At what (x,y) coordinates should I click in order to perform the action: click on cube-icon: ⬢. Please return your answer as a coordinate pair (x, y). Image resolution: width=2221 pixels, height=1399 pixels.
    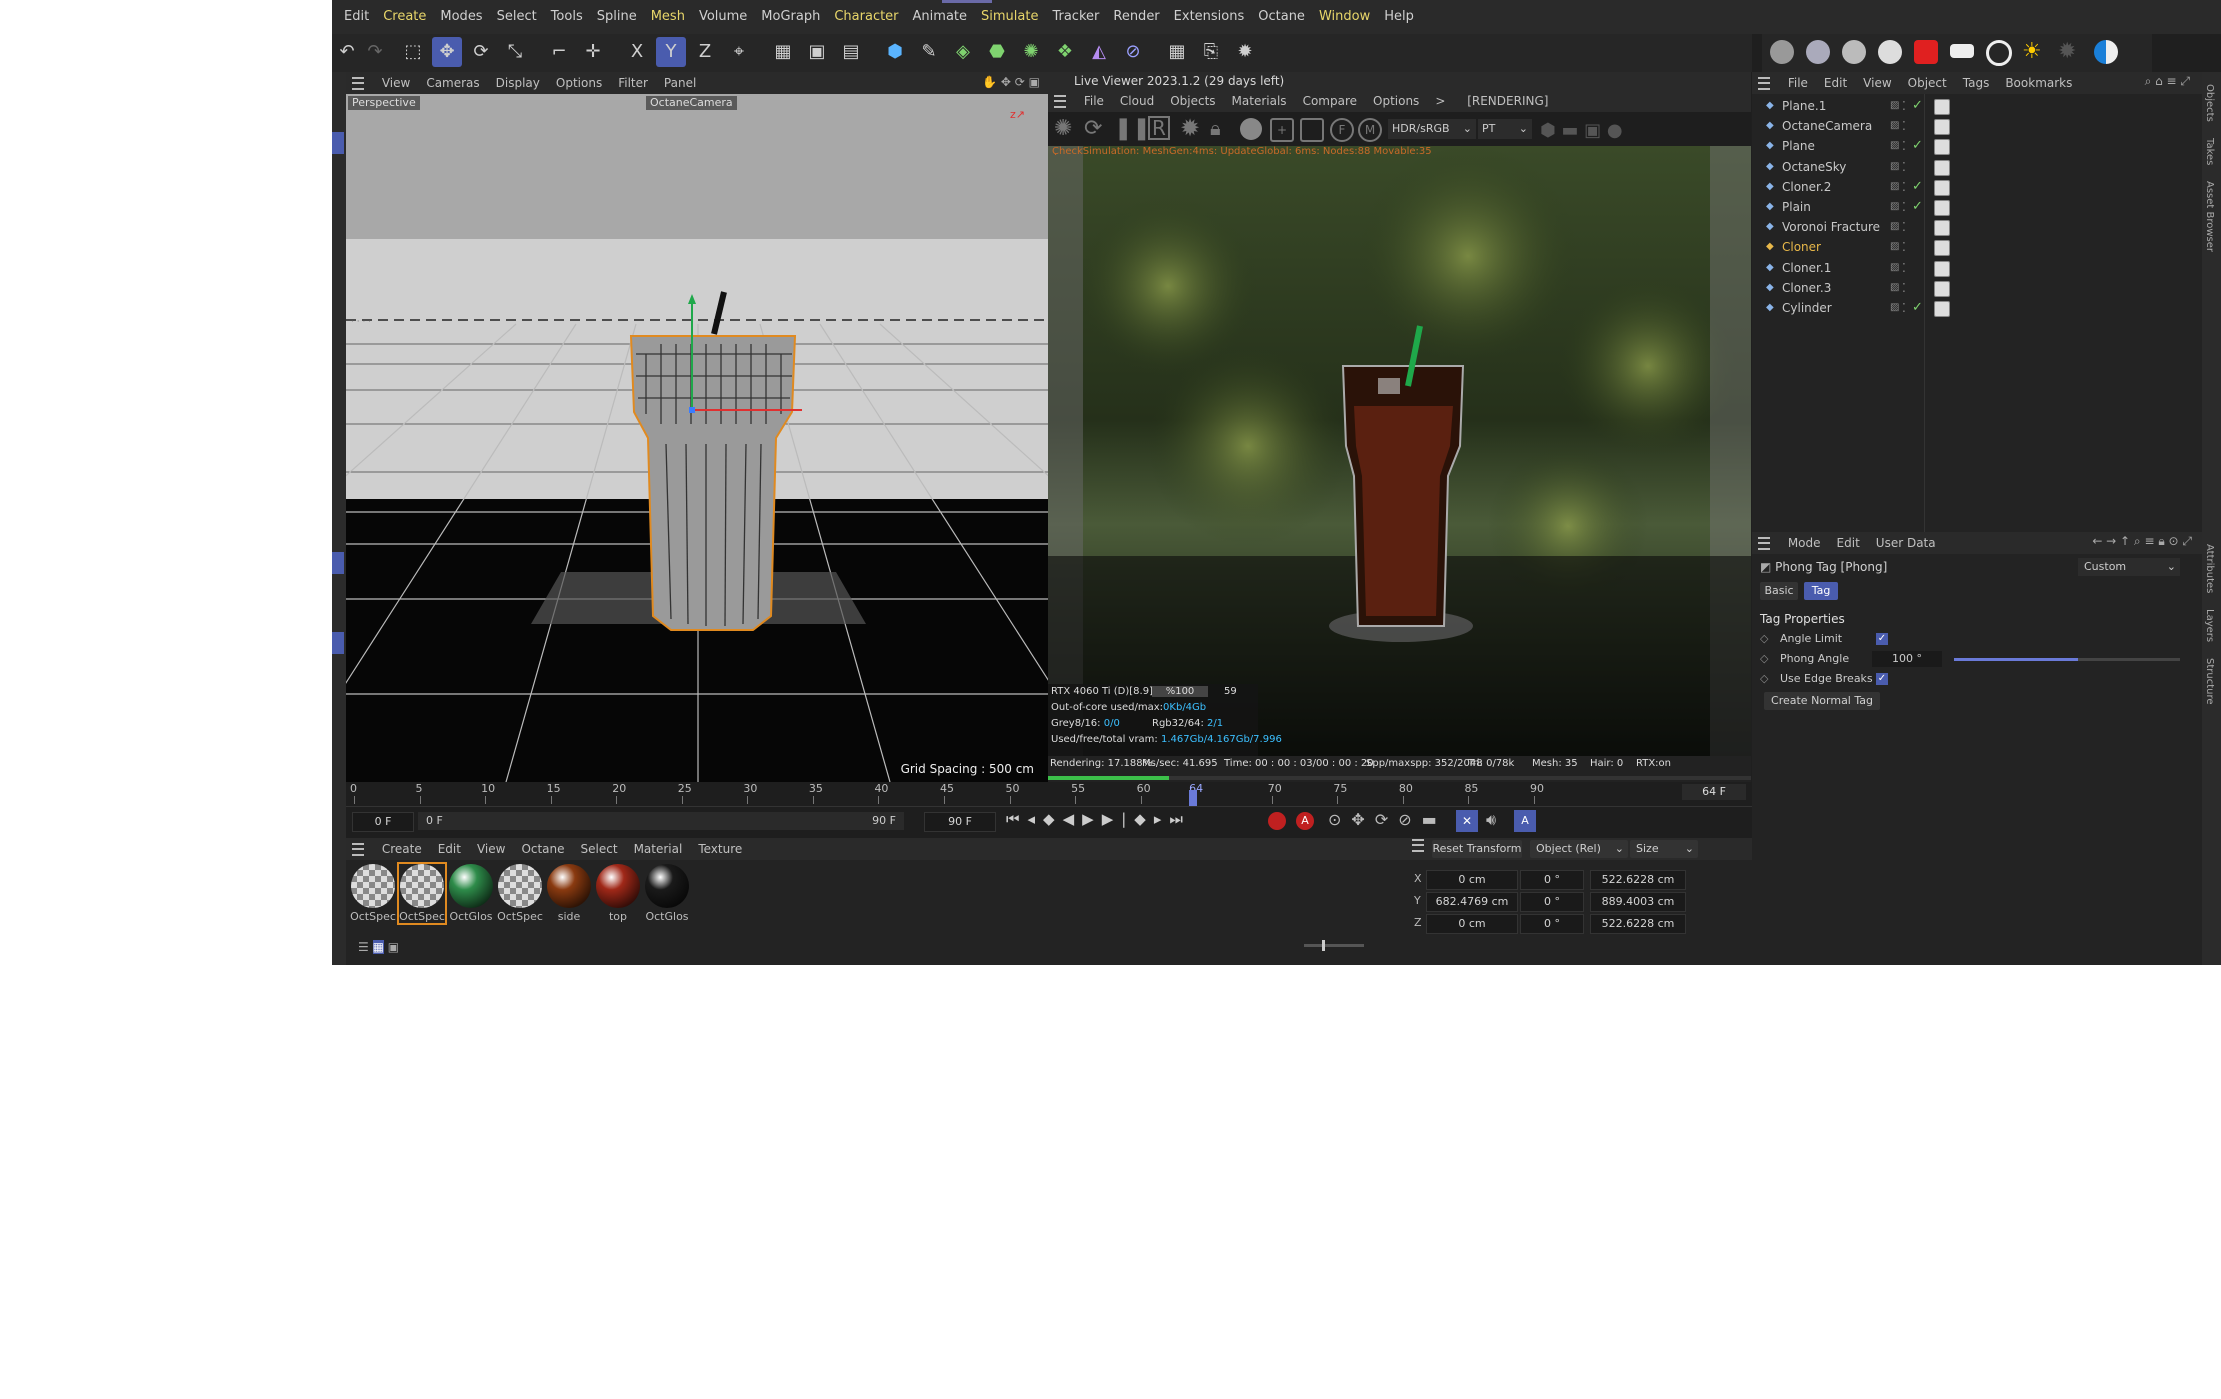
    Looking at the image, I should click on (895, 52).